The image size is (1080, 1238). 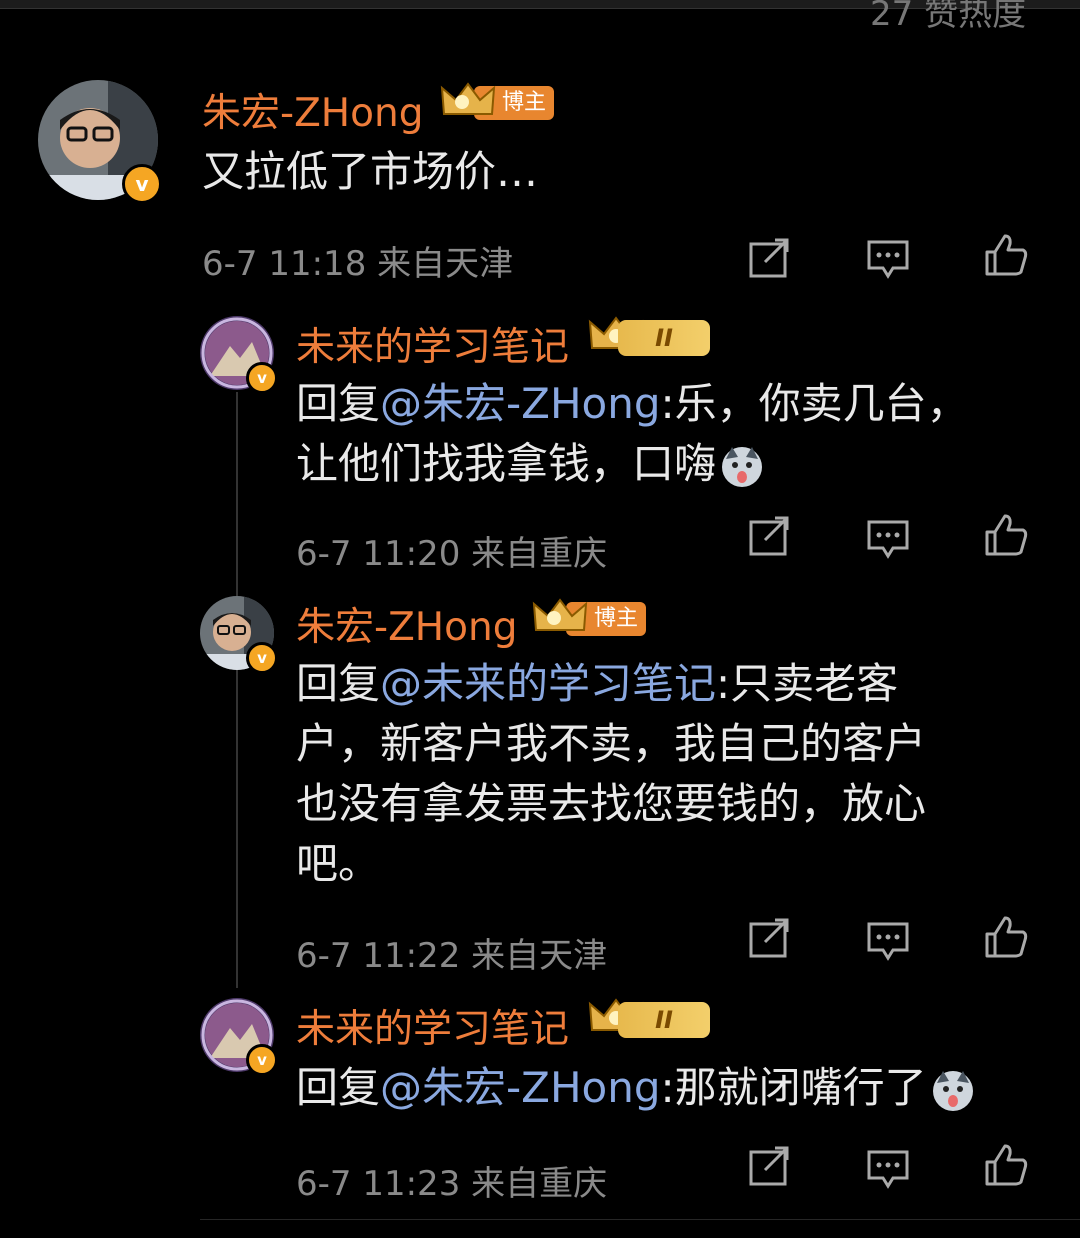 I want to click on comment-text: 回复@朱宏-ZHong:乐，你卖几台， 让他们找我拿钱，口嗨, so click(x=656, y=434).